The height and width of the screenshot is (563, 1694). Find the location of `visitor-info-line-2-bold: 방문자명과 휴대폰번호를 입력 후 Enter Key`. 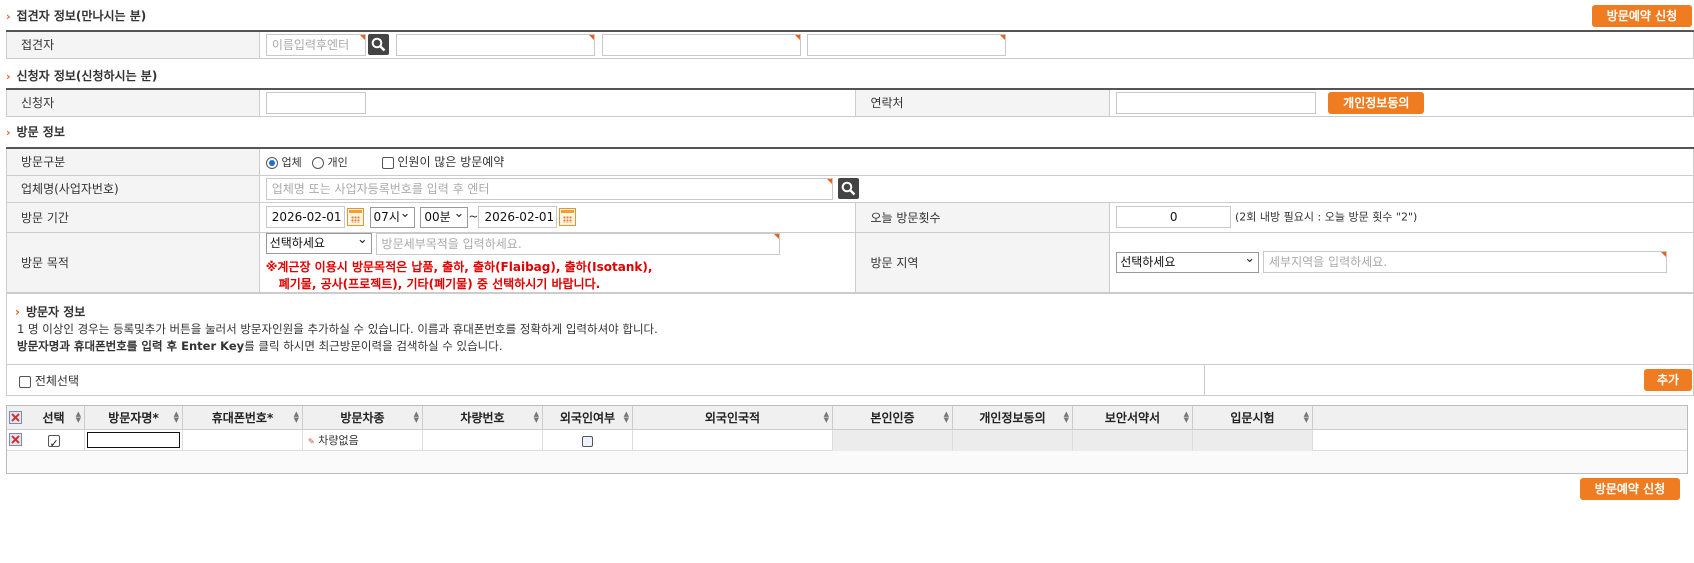

visitor-info-line-2-bold: 방문자명과 휴대폰번호를 입력 후 Enter Key is located at coordinates (131, 346).